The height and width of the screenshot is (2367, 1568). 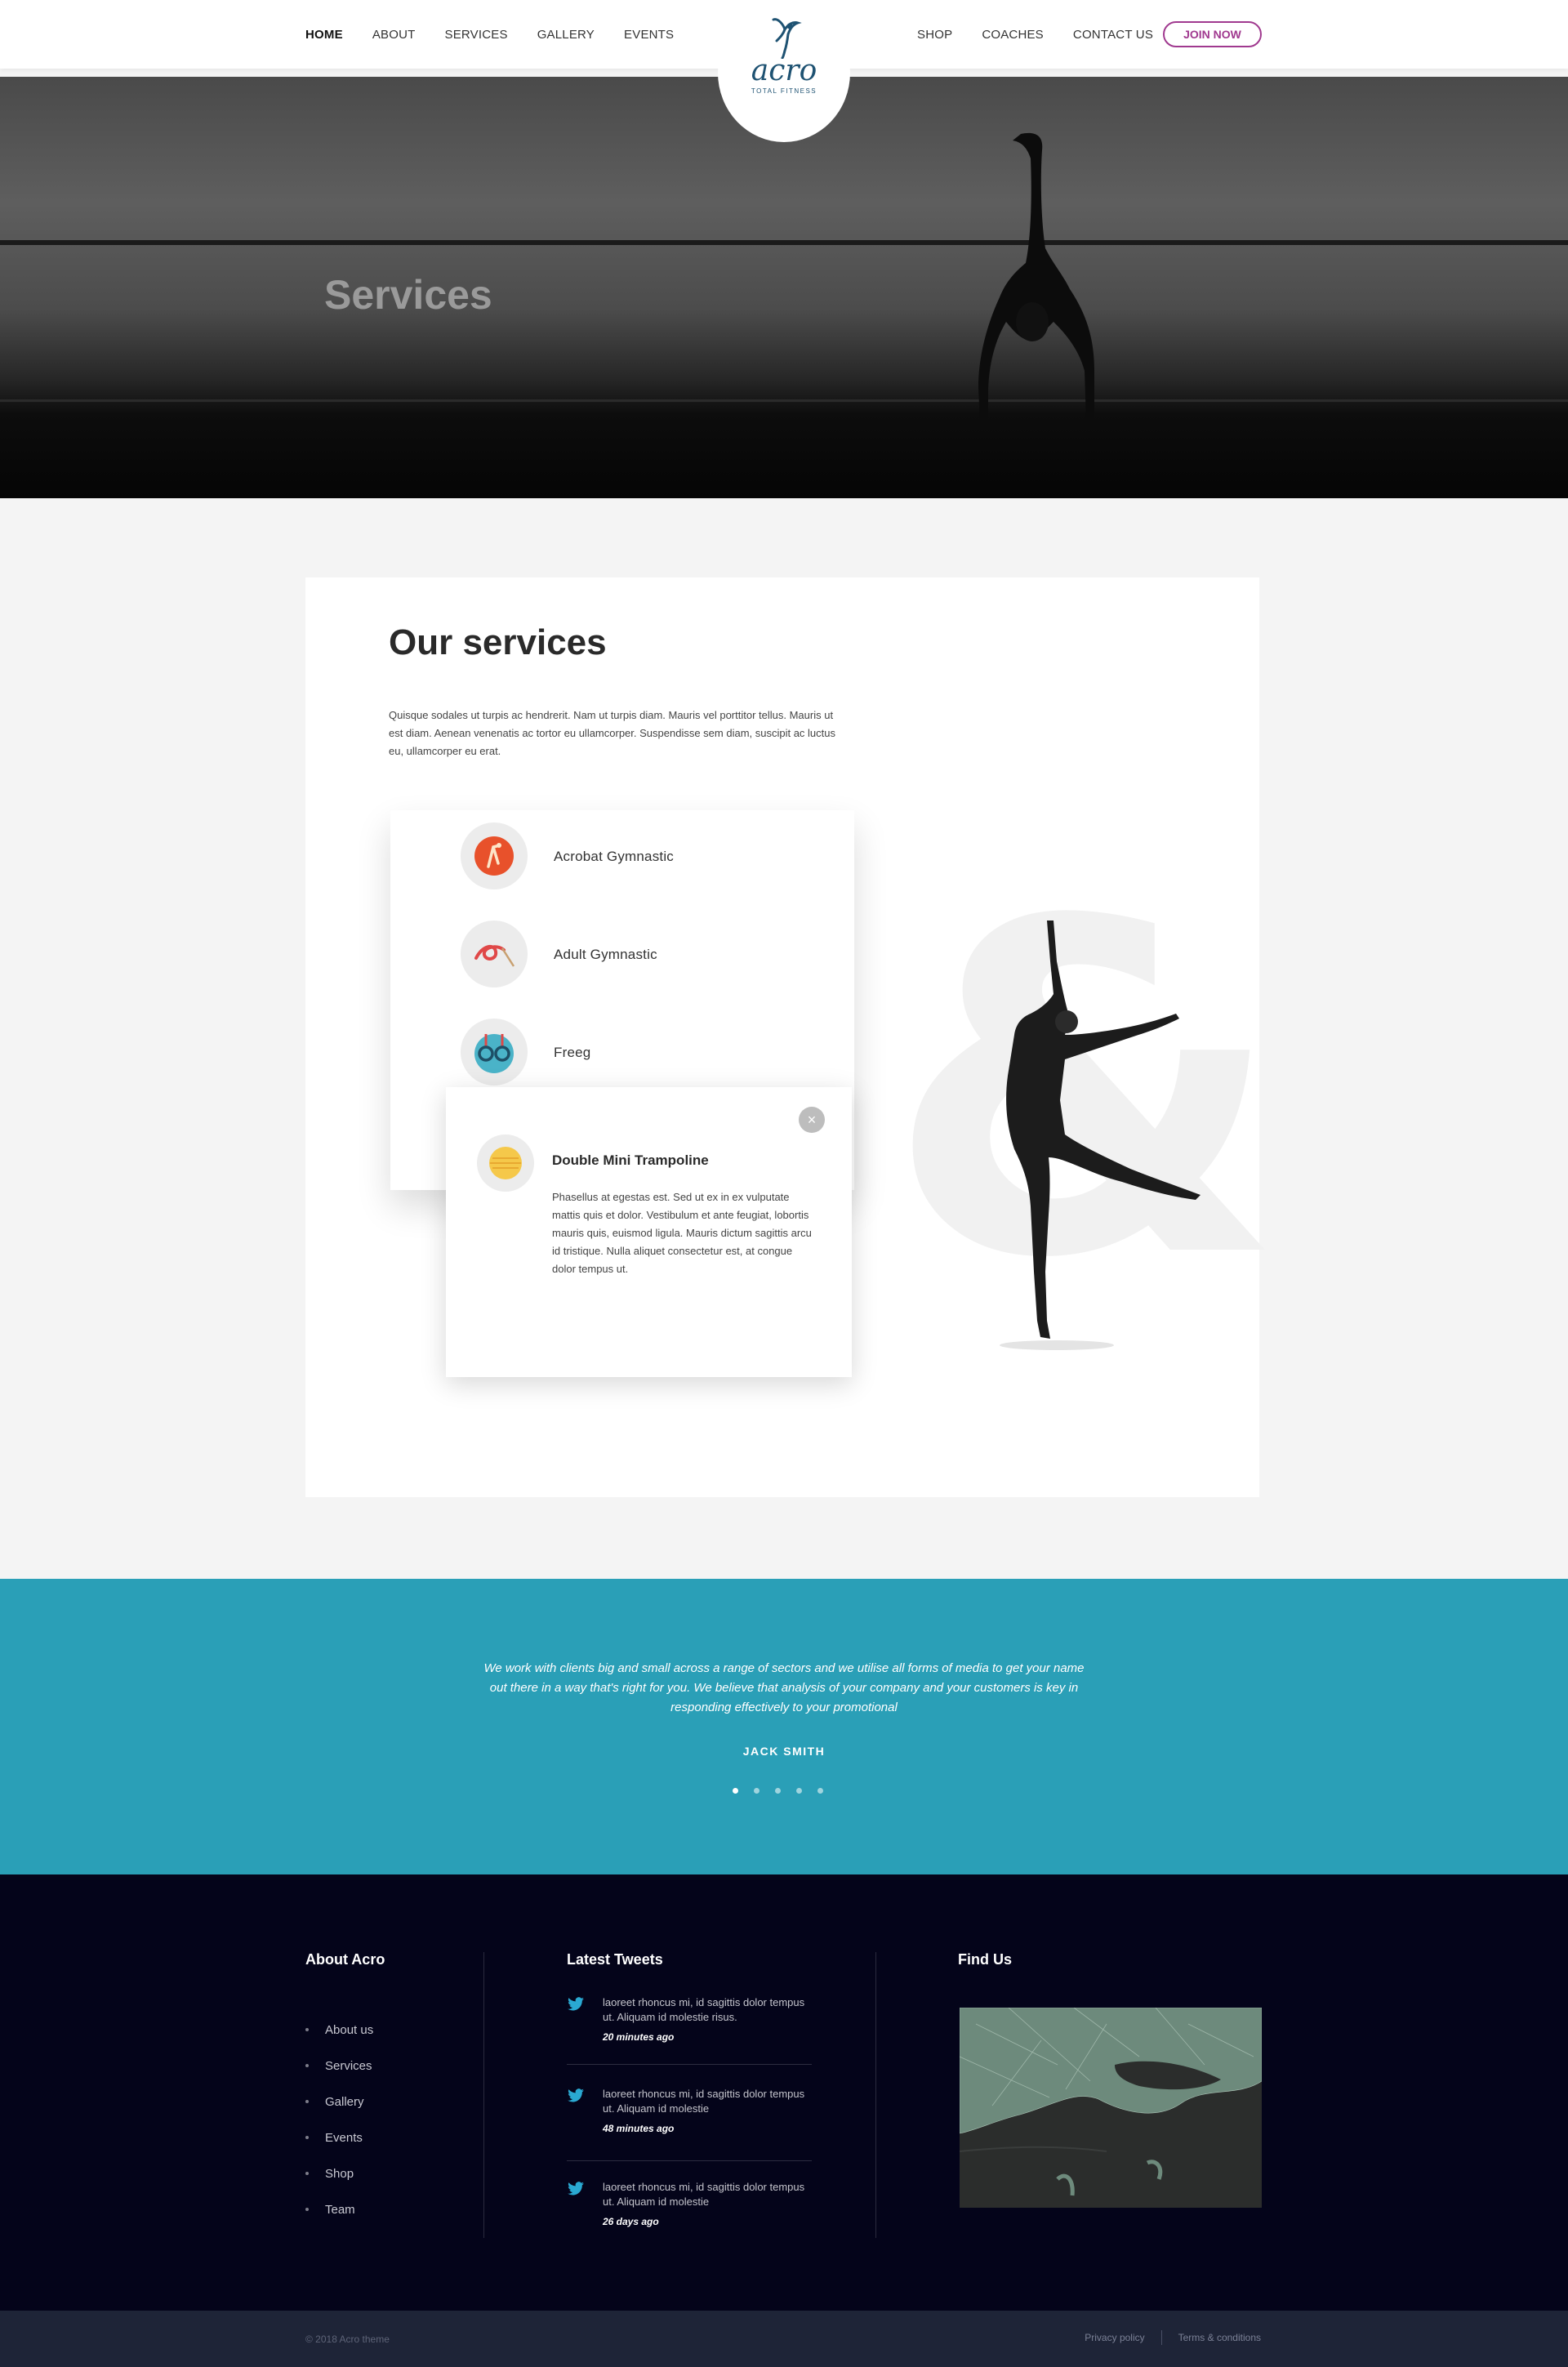 What do you see at coordinates (632, 1052) in the screenshot?
I see `service-item-freeg: Freeg` at bounding box center [632, 1052].